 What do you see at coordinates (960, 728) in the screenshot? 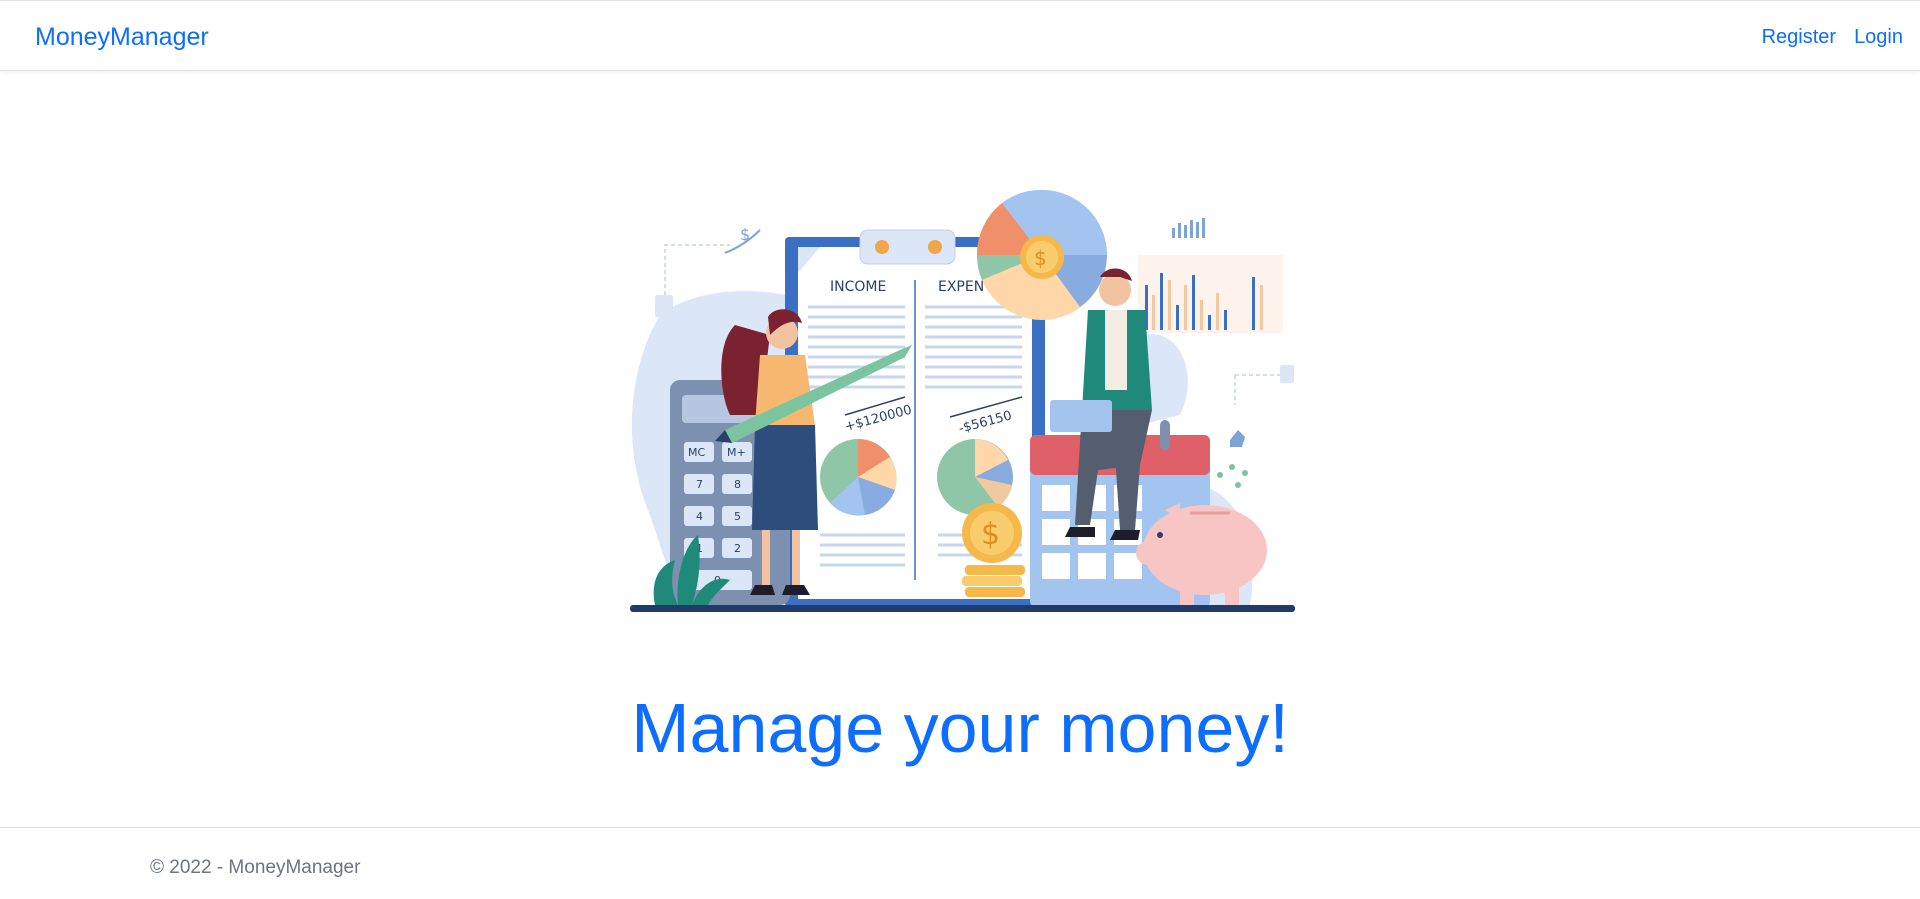
I see `hero-headline: Manage your money!` at bounding box center [960, 728].